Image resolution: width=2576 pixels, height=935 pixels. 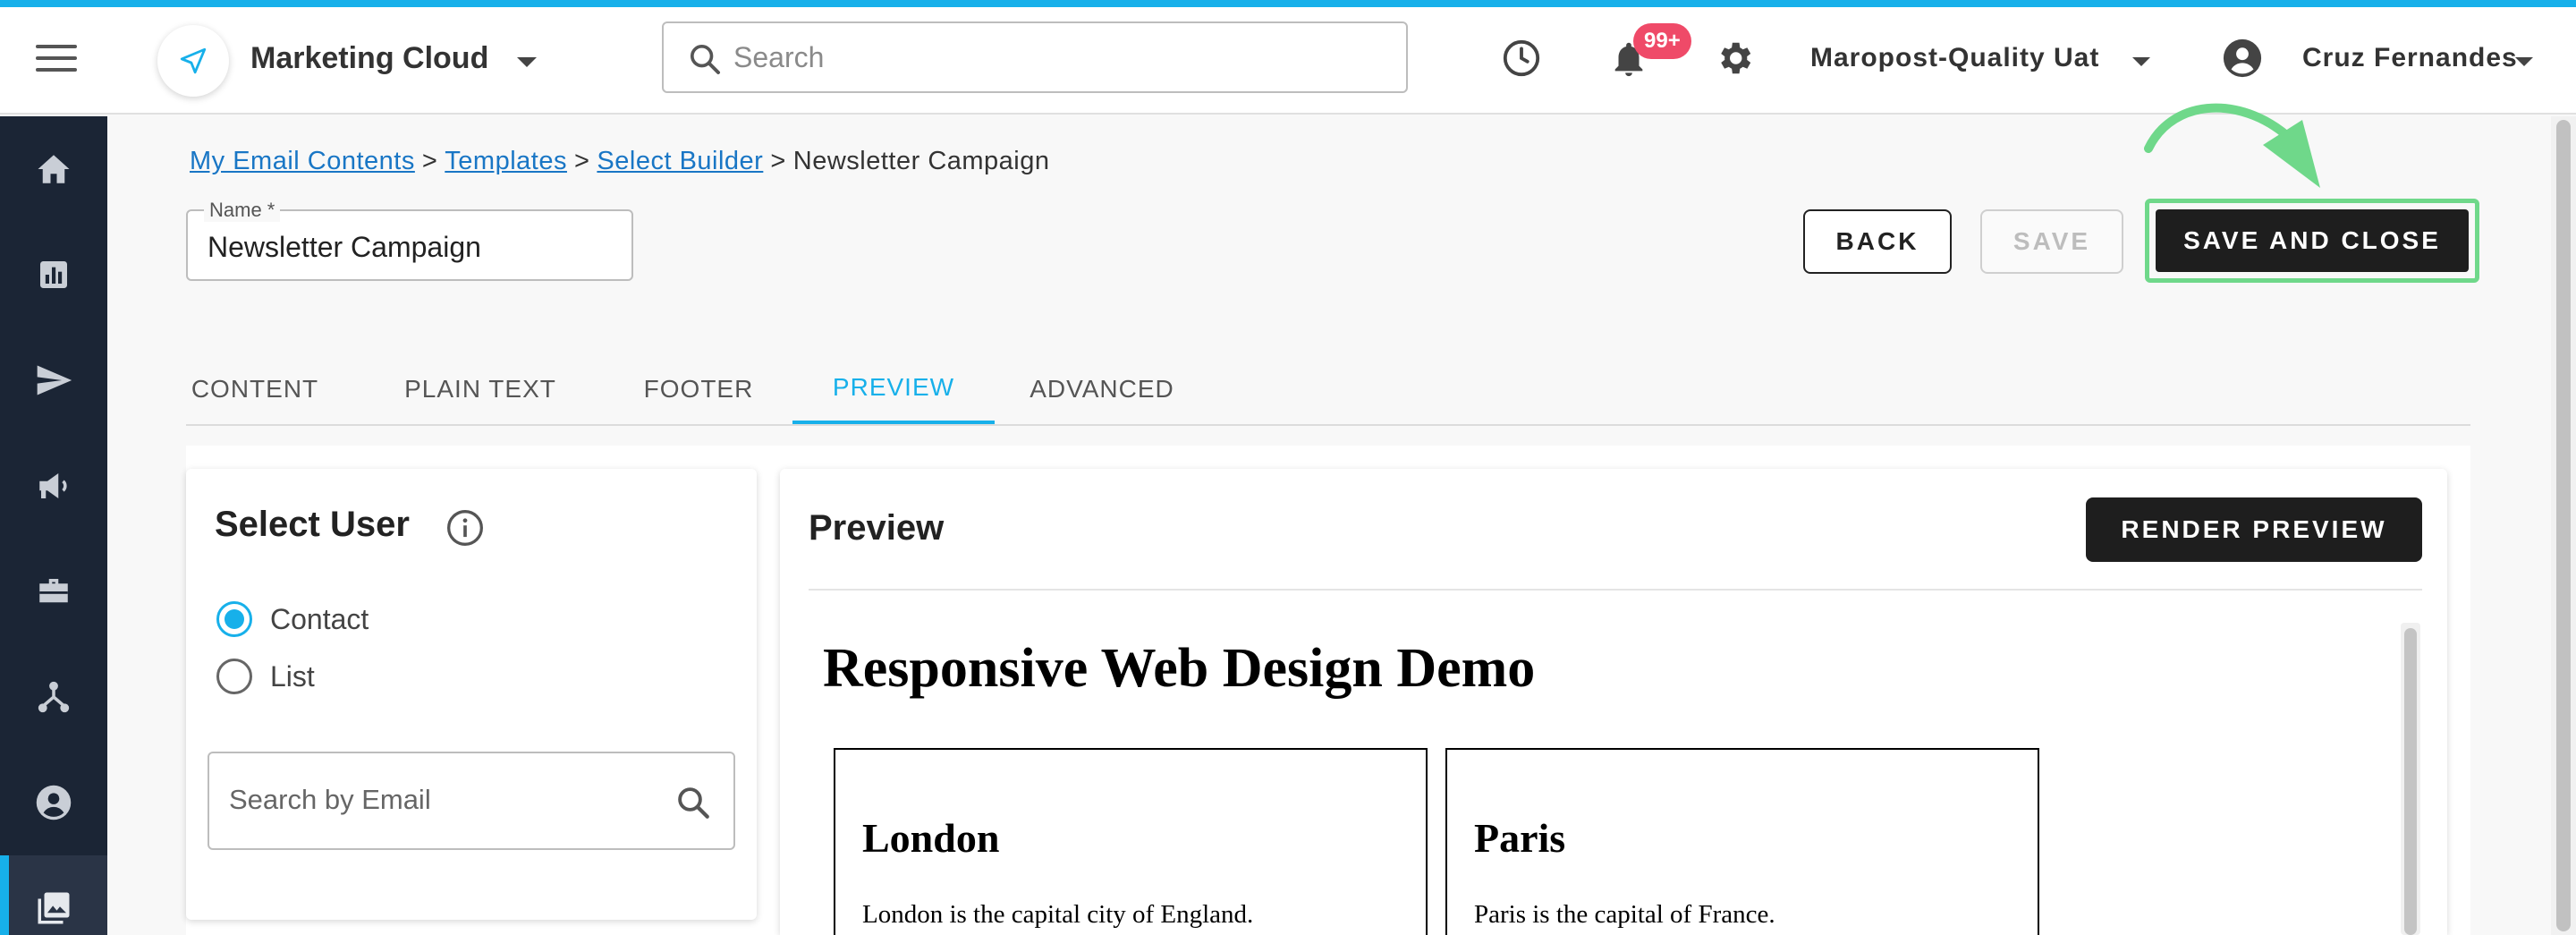 I want to click on email-search-input, so click(x=443, y=800).